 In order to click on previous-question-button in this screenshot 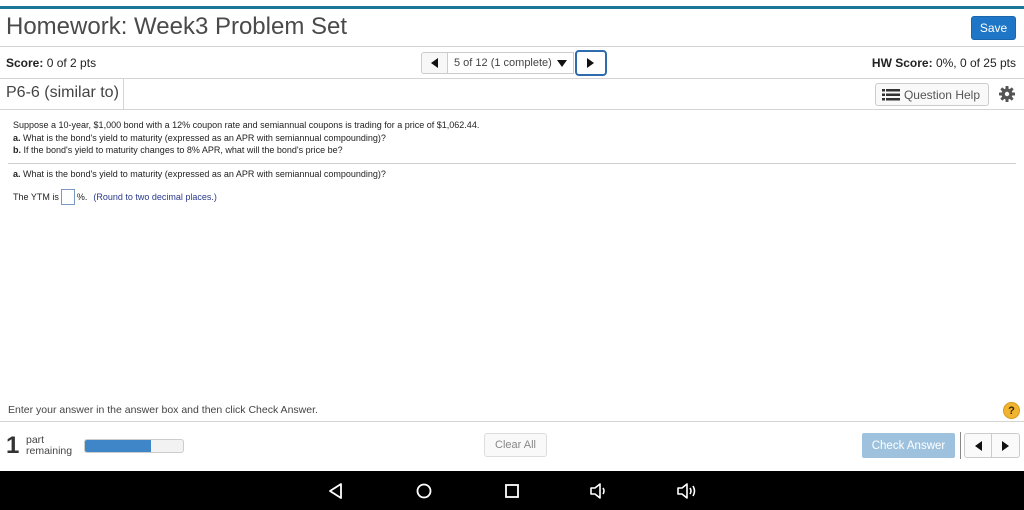, I will do `click(434, 63)`.